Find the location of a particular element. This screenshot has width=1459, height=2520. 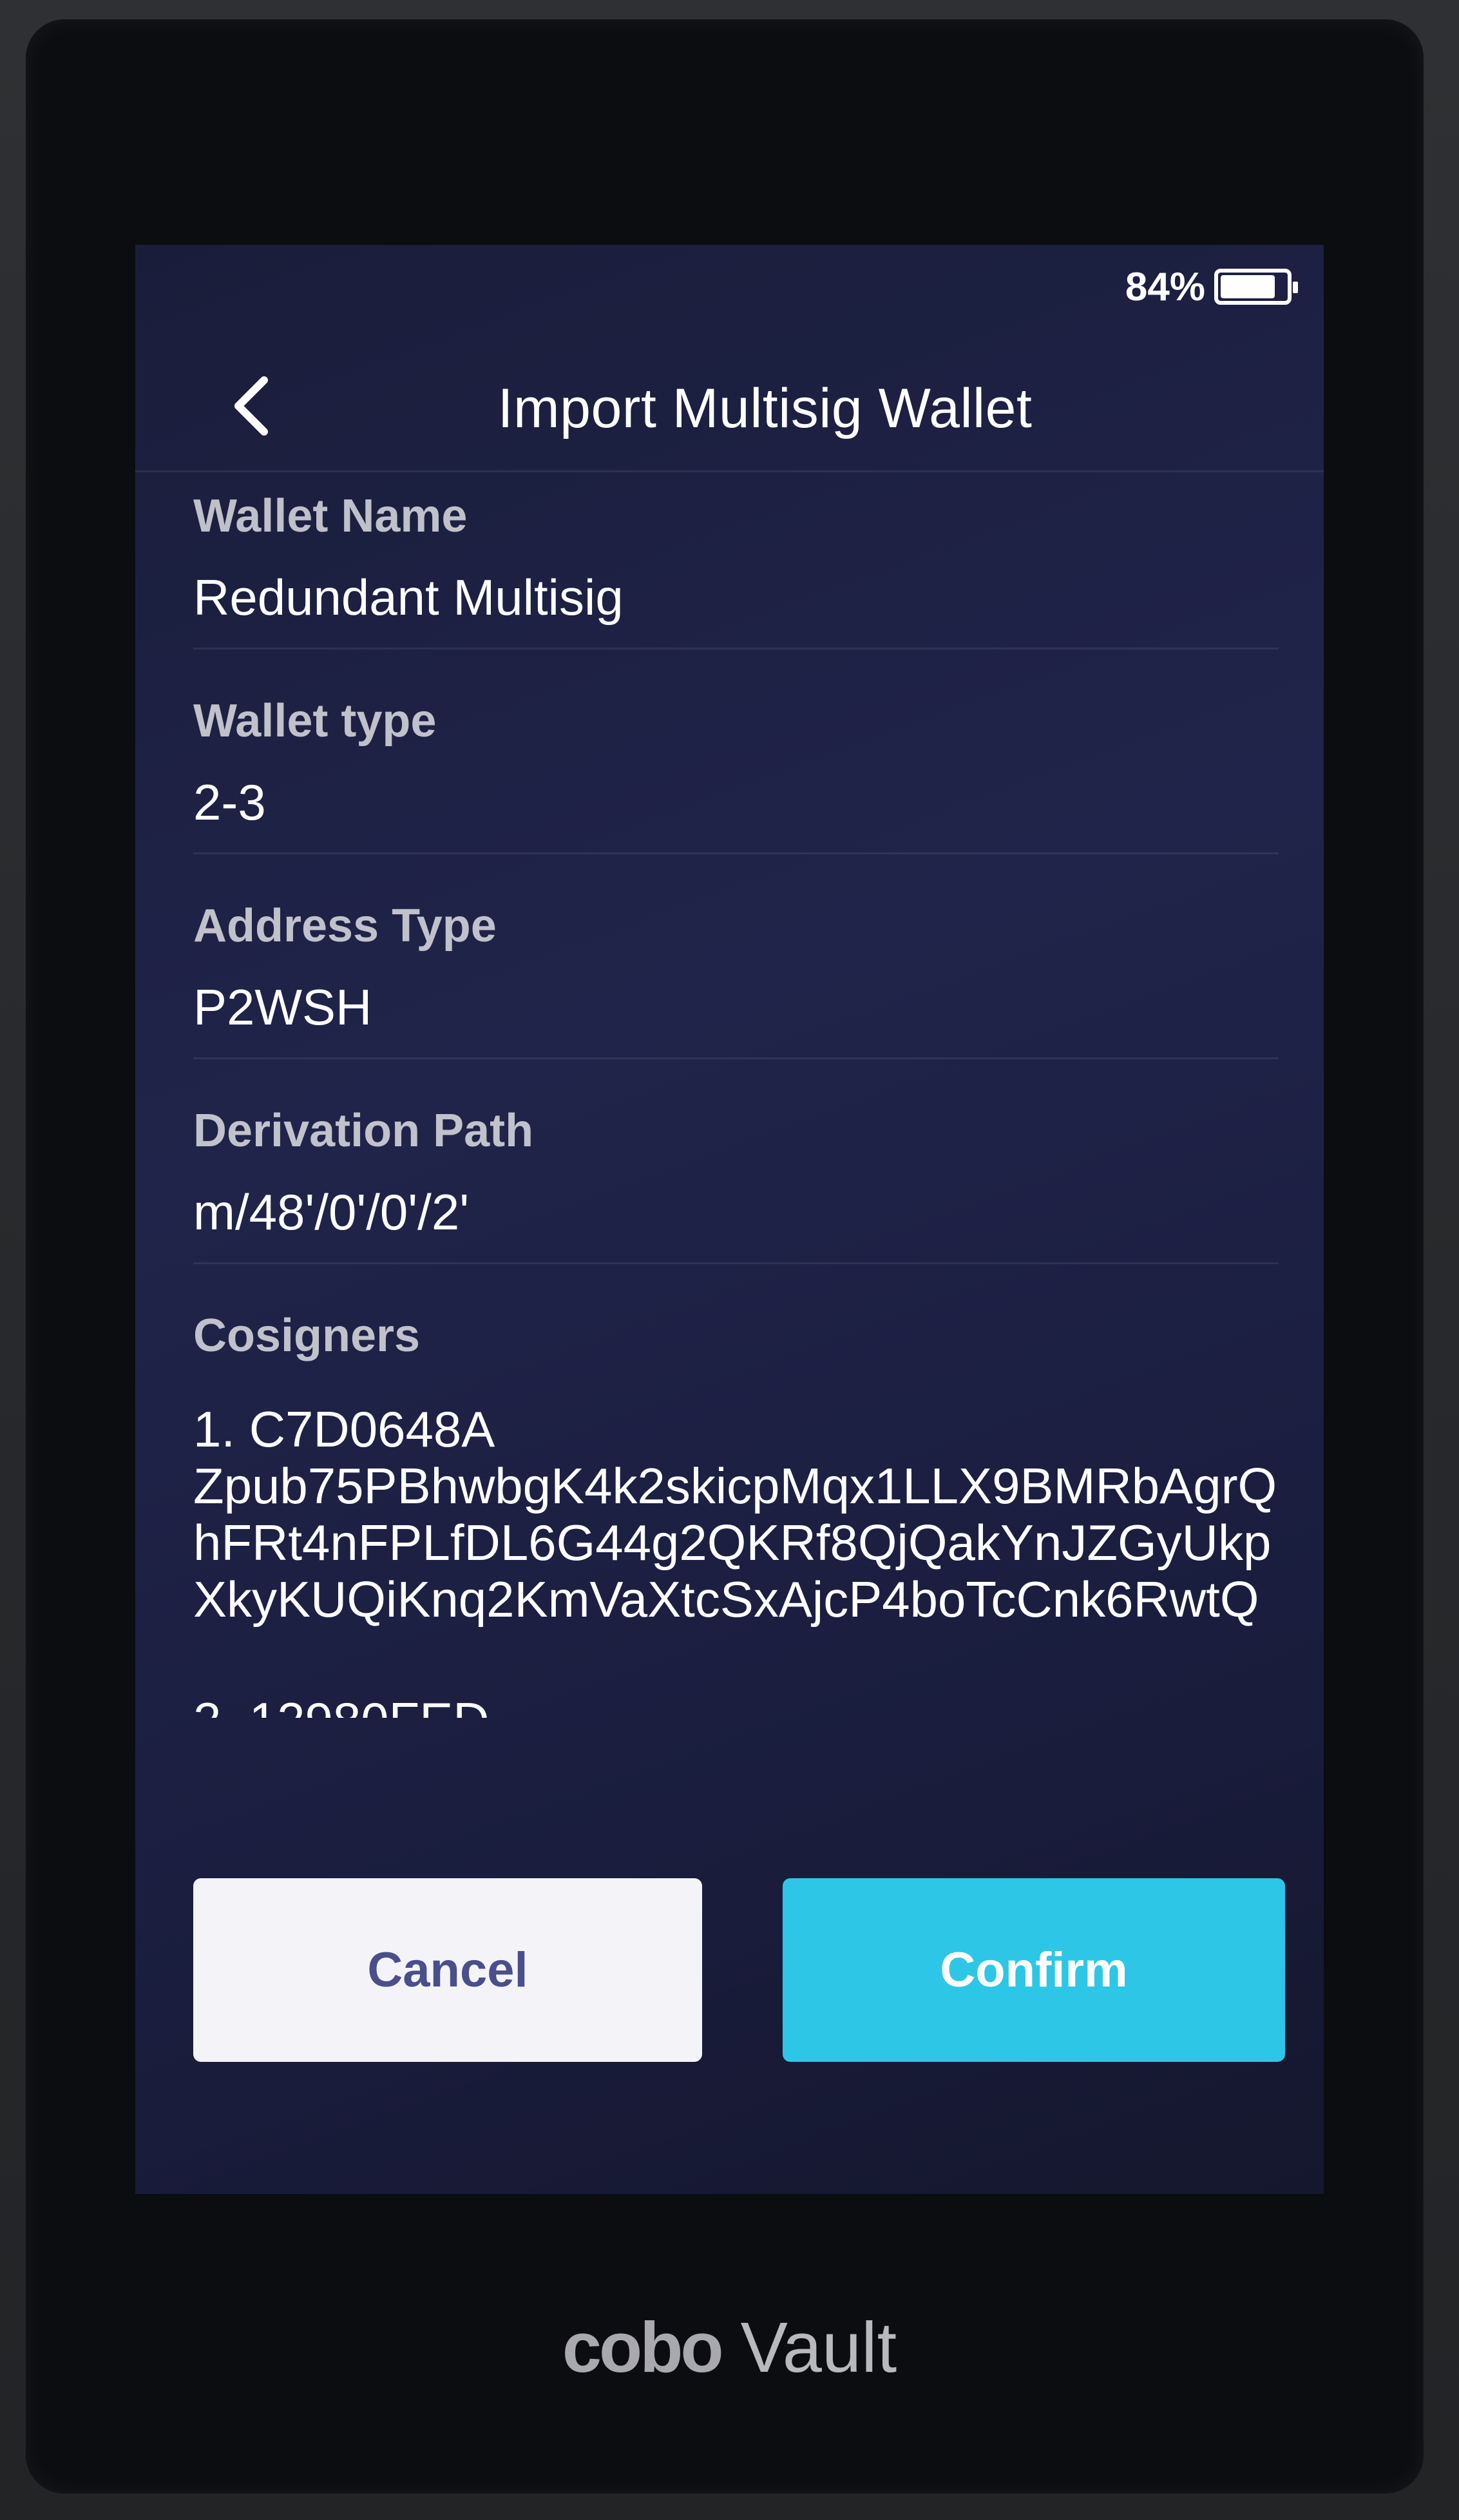

derivation-path-value: m/48'/0'/0'/2' is located at coordinates (331, 1212).